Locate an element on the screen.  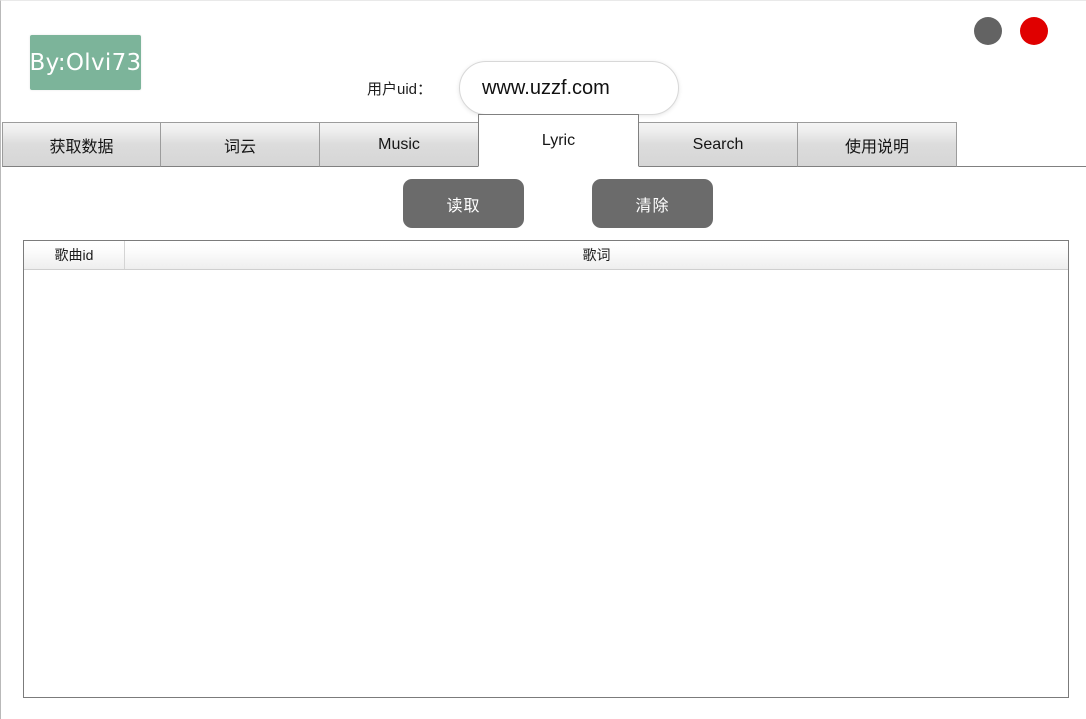
uid-row: 用户uid： is located at coordinates (523, 88).